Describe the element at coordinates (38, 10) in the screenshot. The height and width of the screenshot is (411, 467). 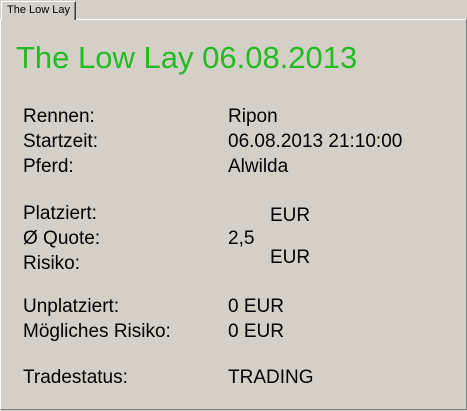
I see `tab-the-low-lay: The Low Lay` at that location.